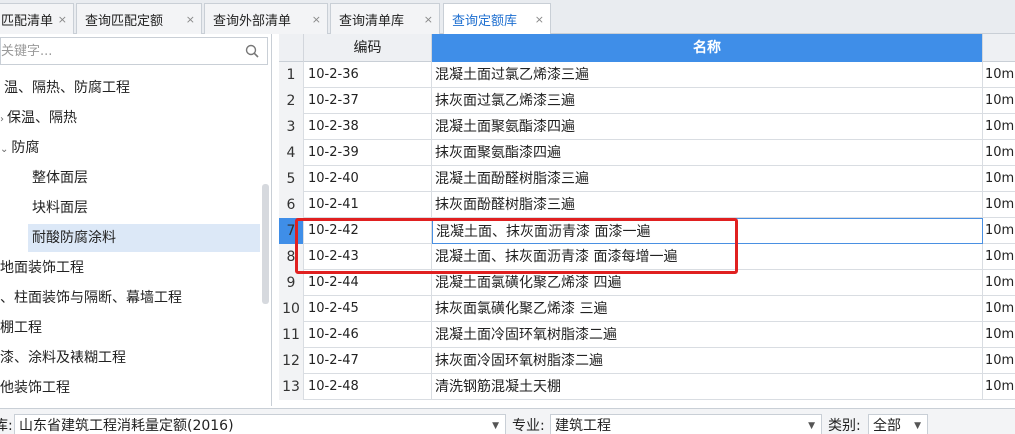 The height and width of the screenshot is (434, 1015). Describe the element at coordinates (368, 75) in the screenshot. I see `code-cell: 10-2-36` at that location.